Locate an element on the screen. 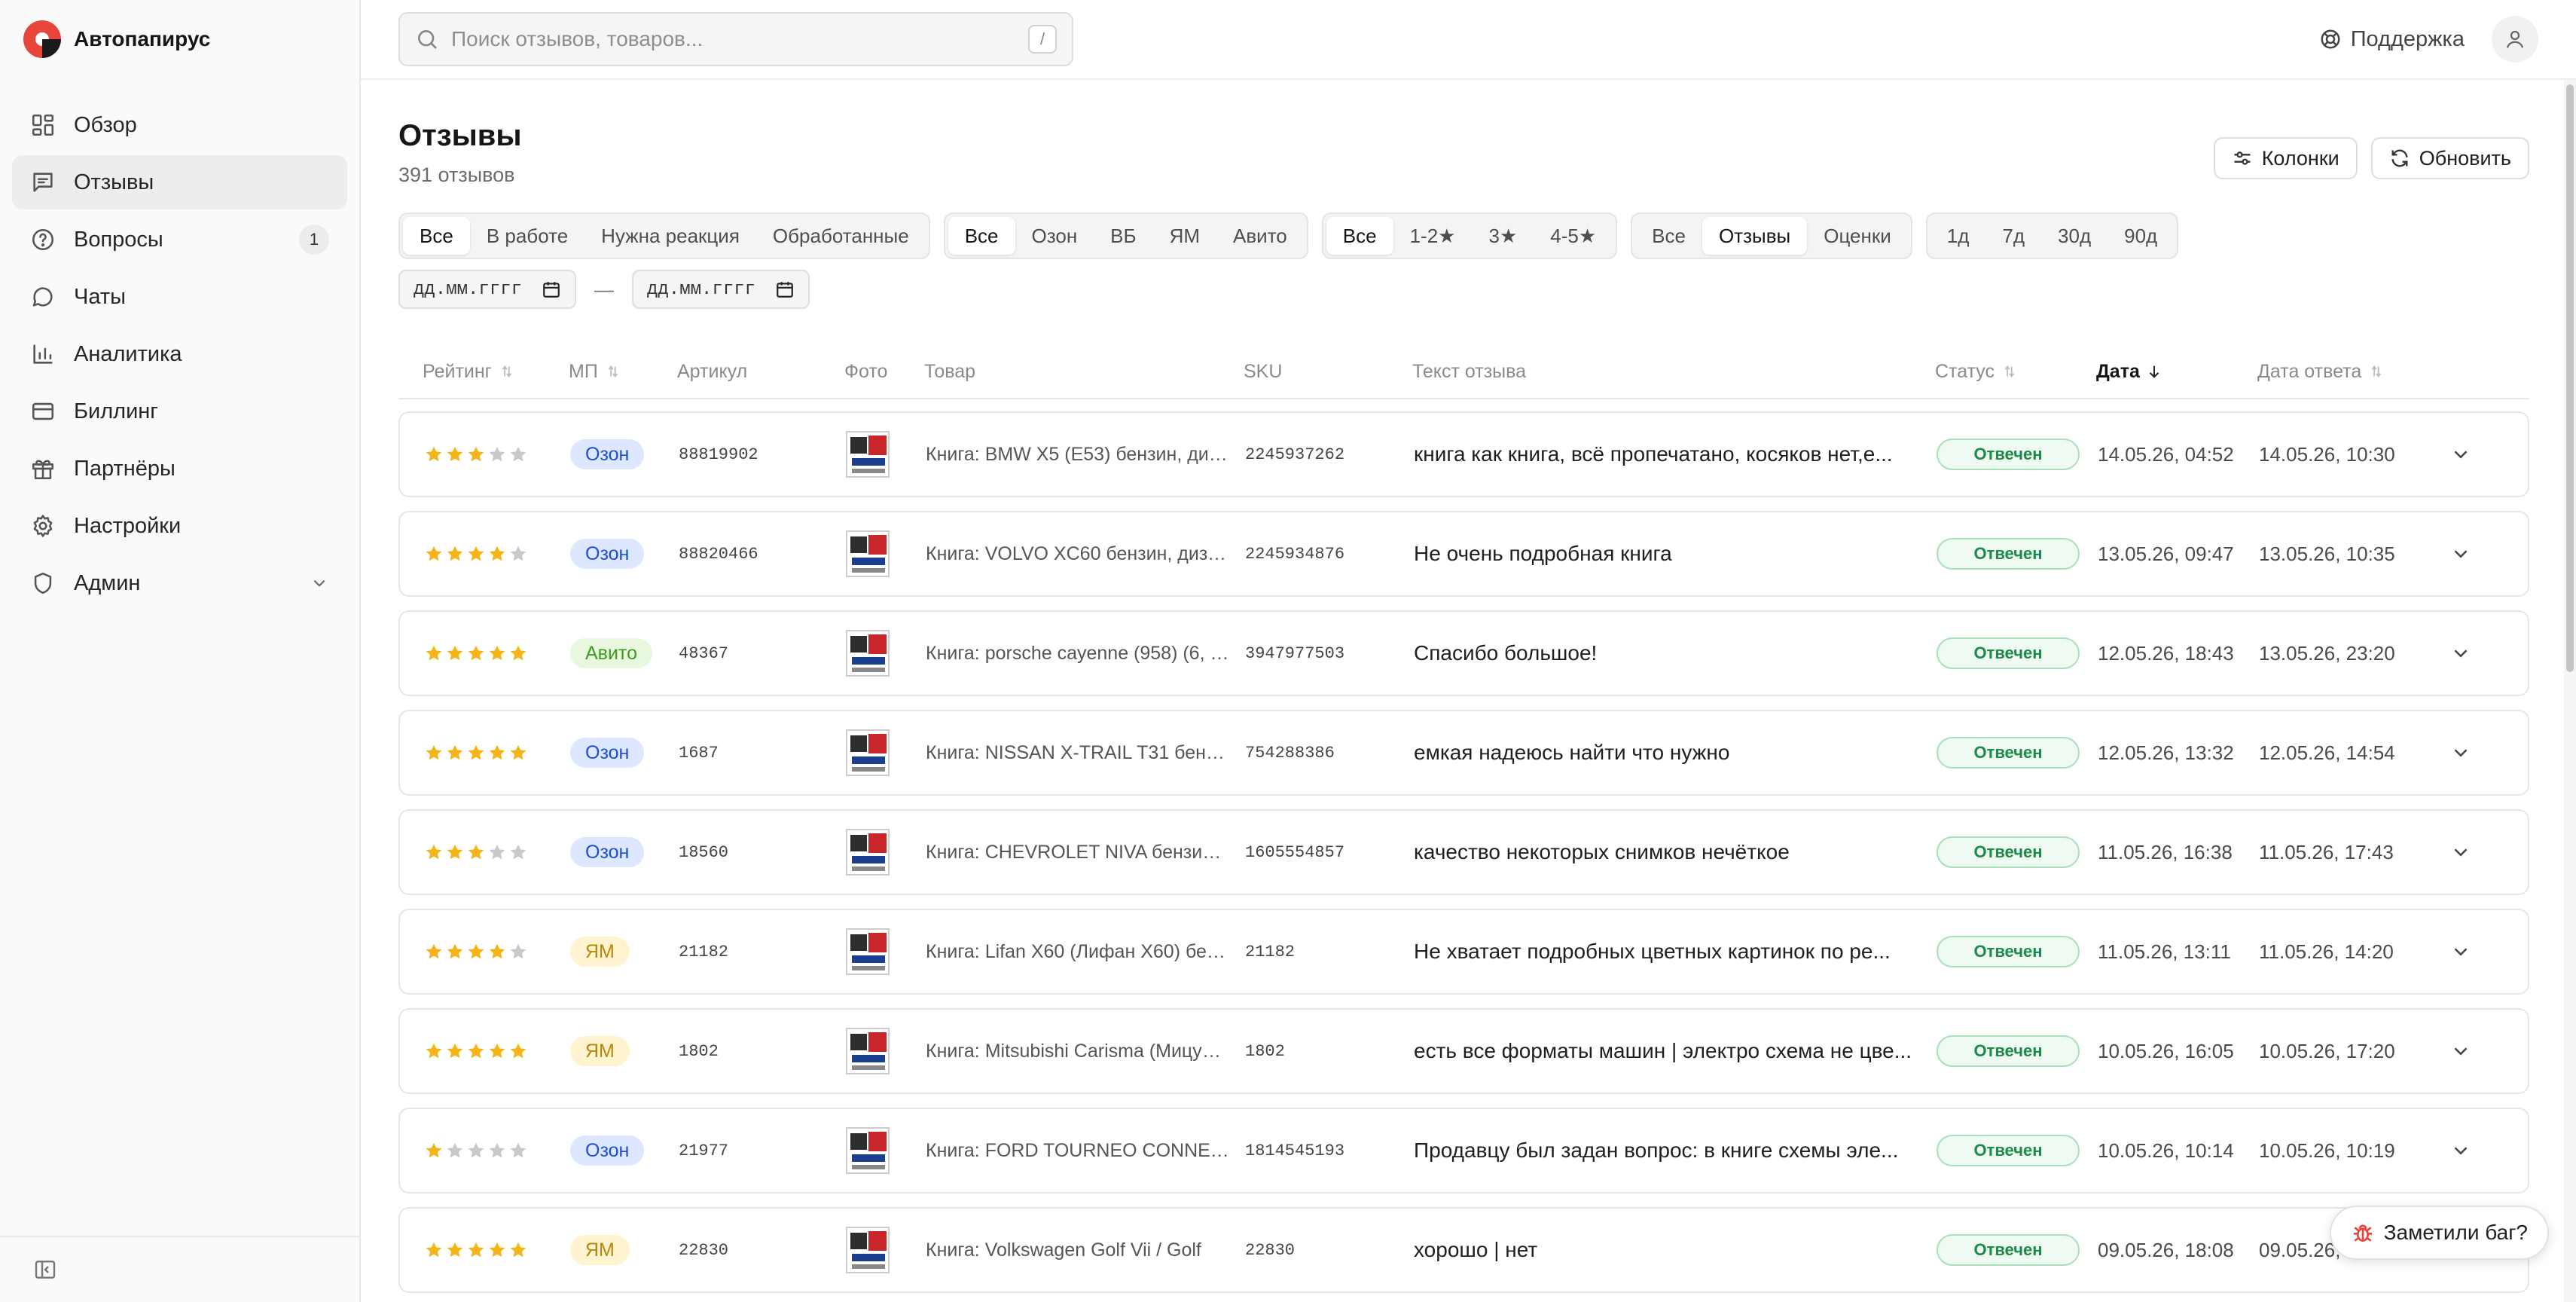  header-rating-label: Рейтинг is located at coordinates (458, 371).